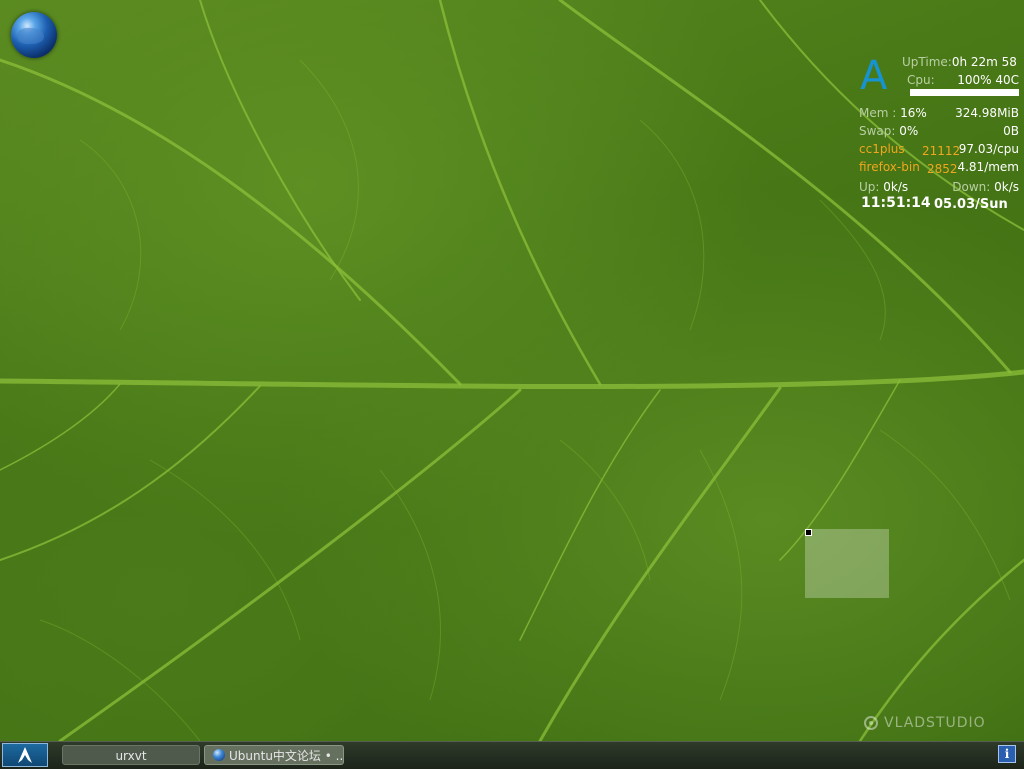  What do you see at coordinates (971, 187) in the screenshot?
I see `down-label: Down:` at bounding box center [971, 187].